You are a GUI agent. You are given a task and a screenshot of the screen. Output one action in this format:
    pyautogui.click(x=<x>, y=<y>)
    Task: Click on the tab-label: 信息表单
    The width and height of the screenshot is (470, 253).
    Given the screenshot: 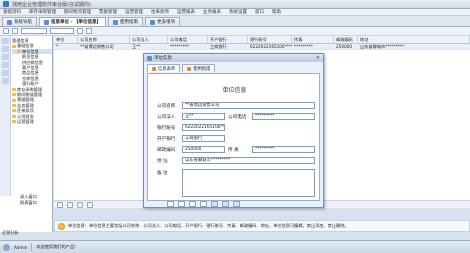 What is the action you would take?
    pyautogui.click(x=167, y=69)
    